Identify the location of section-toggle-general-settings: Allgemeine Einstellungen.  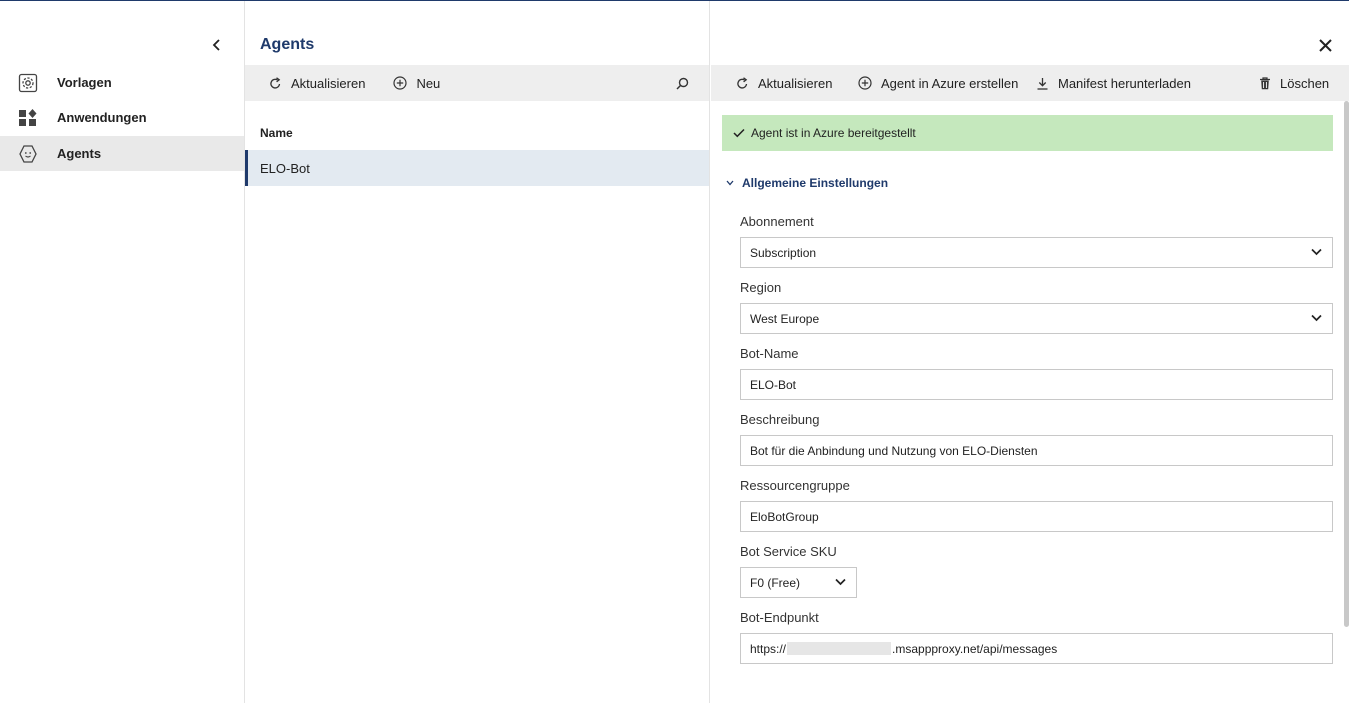
(807, 183).